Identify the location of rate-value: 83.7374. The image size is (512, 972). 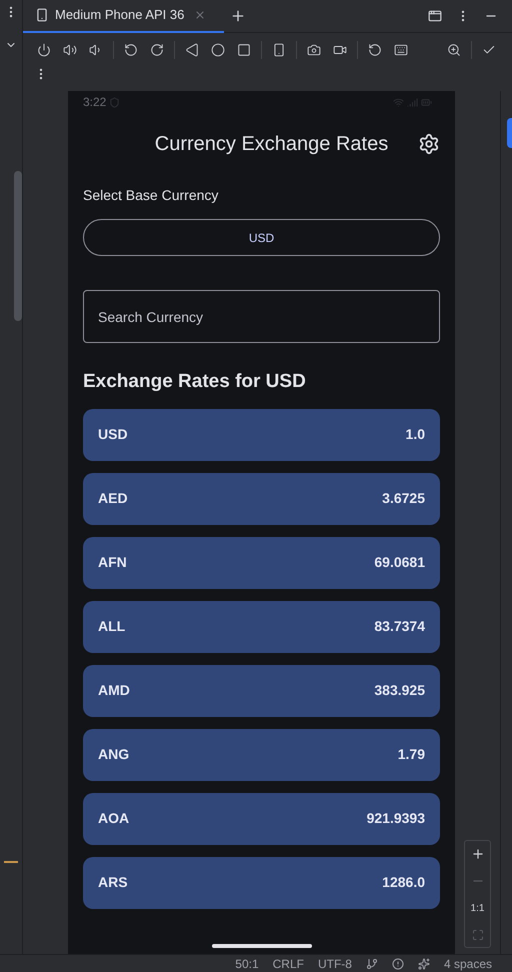
(399, 626).